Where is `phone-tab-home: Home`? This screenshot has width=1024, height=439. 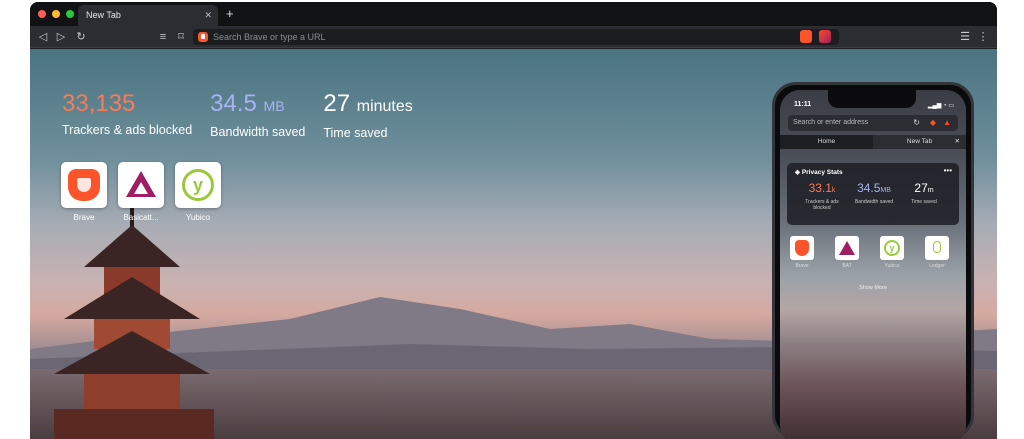 phone-tab-home: Home is located at coordinates (826, 142).